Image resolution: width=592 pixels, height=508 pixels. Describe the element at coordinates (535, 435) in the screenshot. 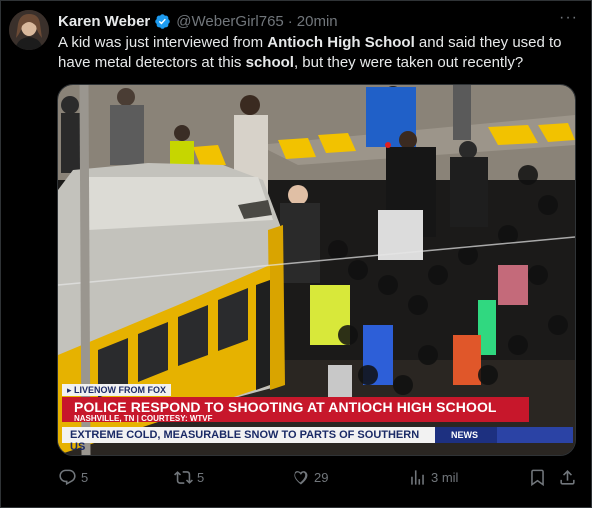

I see `news-bar` at that location.